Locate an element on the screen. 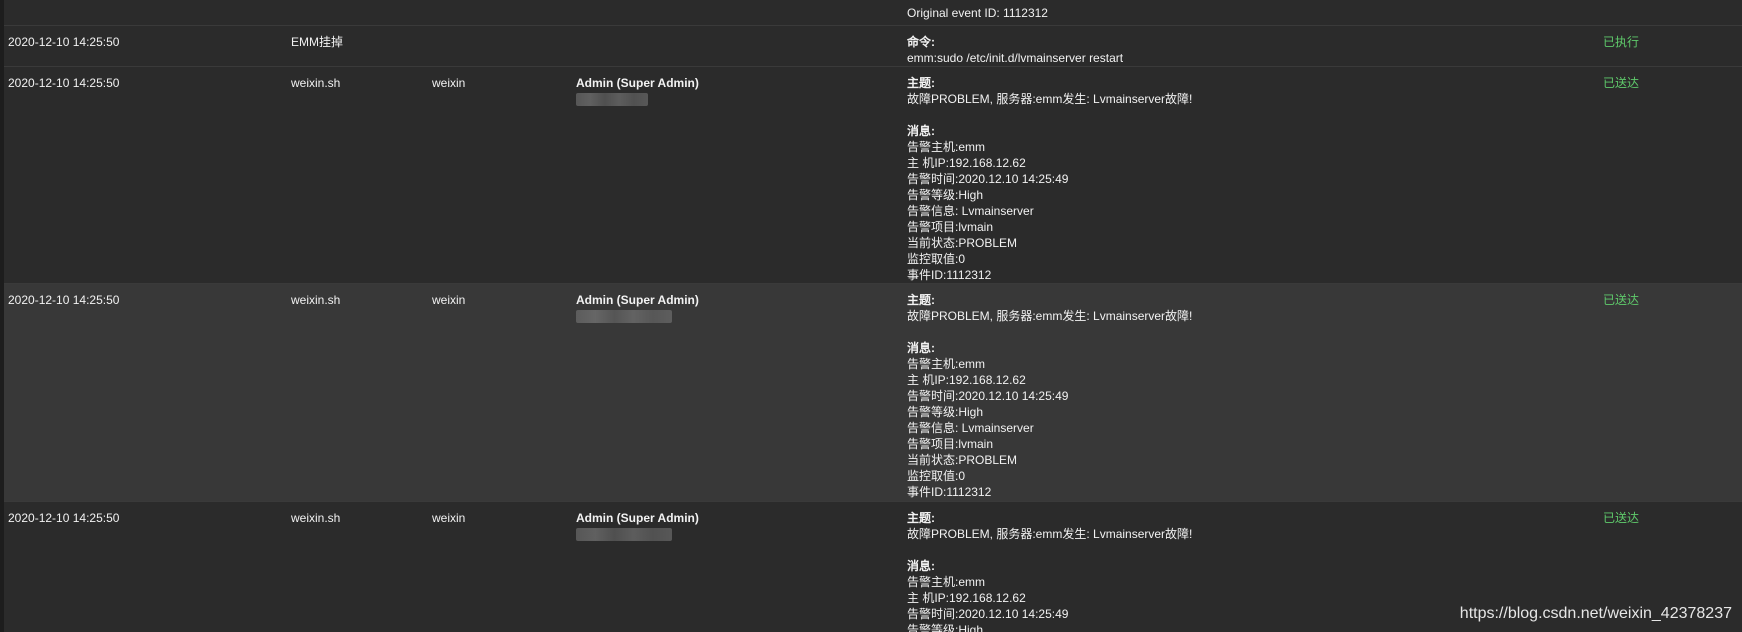 The height and width of the screenshot is (632, 1742). message-cell: Original event ID: 1112312 is located at coordinates (977, 13).